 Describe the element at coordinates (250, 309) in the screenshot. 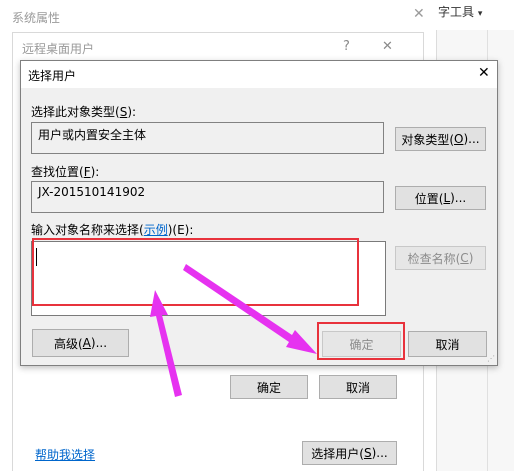

I see `arrow-down-right-icon` at that location.